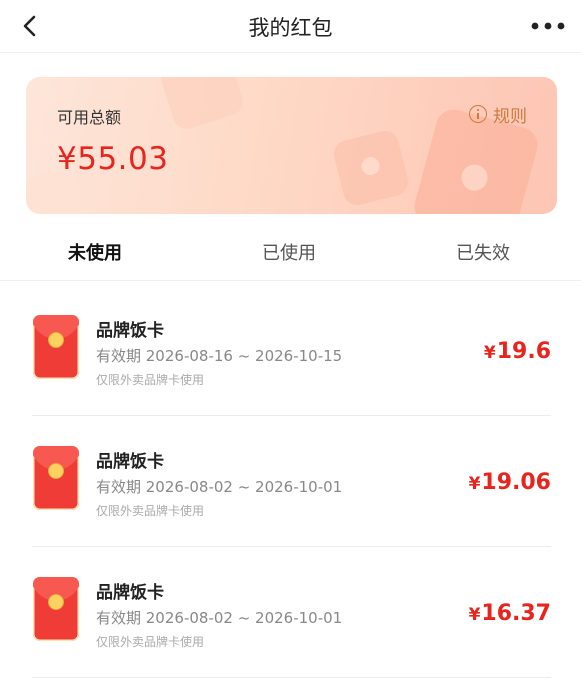 The image size is (581, 680). Describe the element at coordinates (510, 116) in the screenshot. I see `rules-label: 规则` at that location.